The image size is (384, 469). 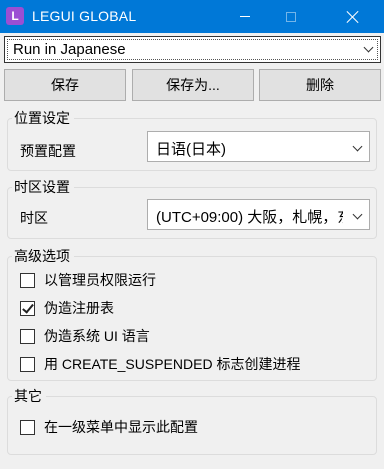 What do you see at coordinates (43, 256) in the screenshot?
I see `advanced-group-title: 高级选项` at bounding box center [43, 256].